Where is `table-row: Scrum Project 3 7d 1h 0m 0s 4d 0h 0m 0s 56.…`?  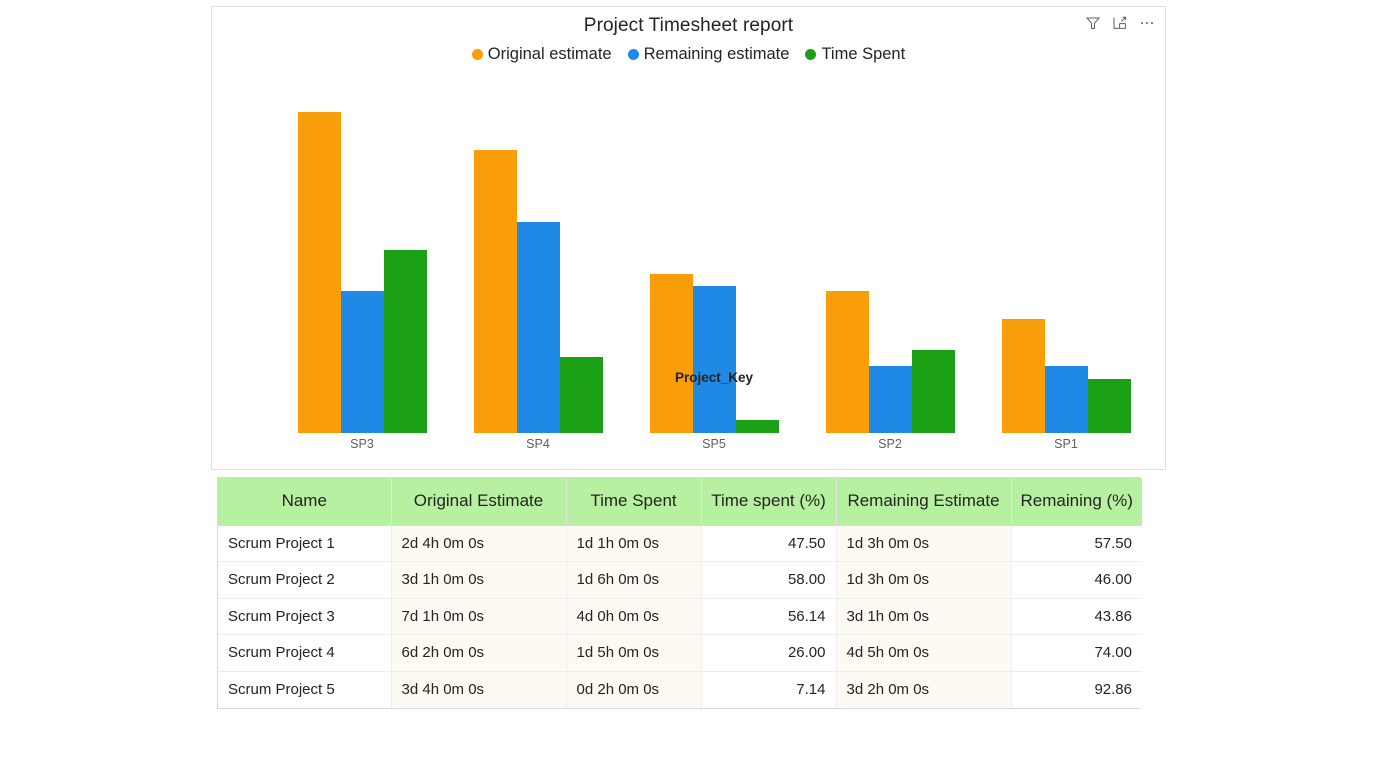 table-row: Scrum Project 3 7d 1h 0m 0s 4d 0h 0m 0s 56.… is located at coordinates (680, 616).